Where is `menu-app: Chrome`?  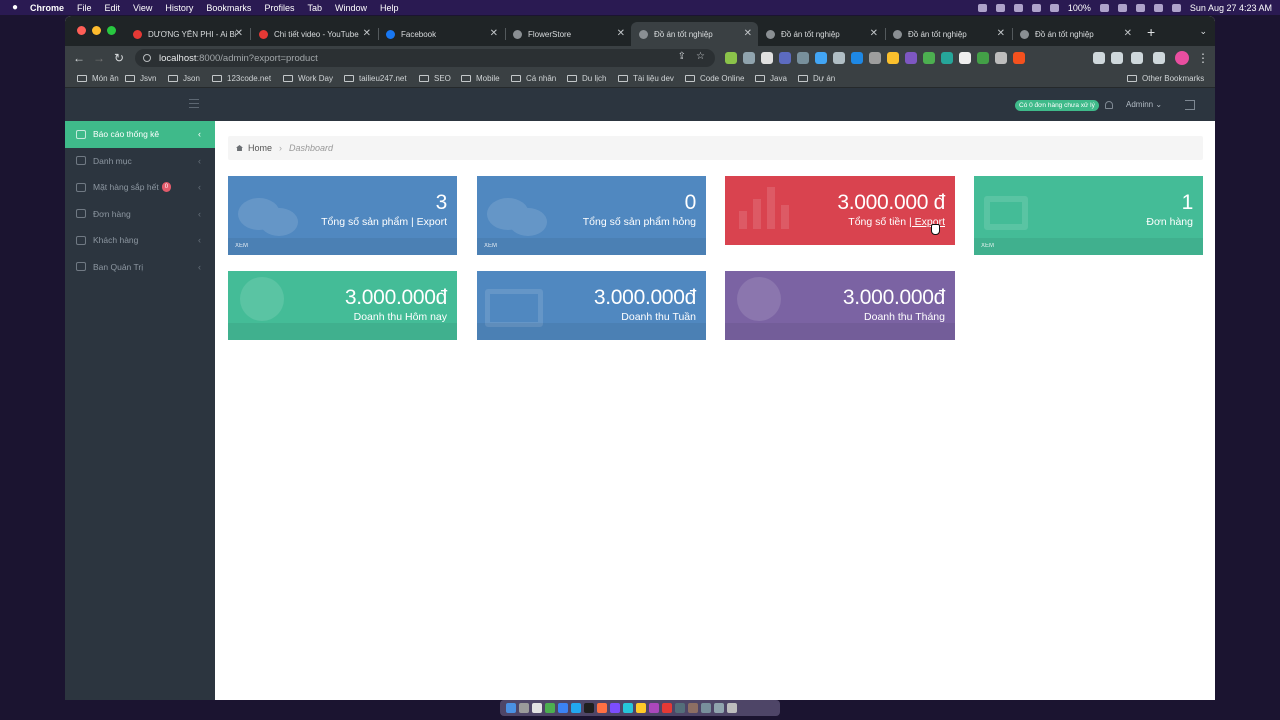 menu-app: Chrome is located at coordinates (47, 8).